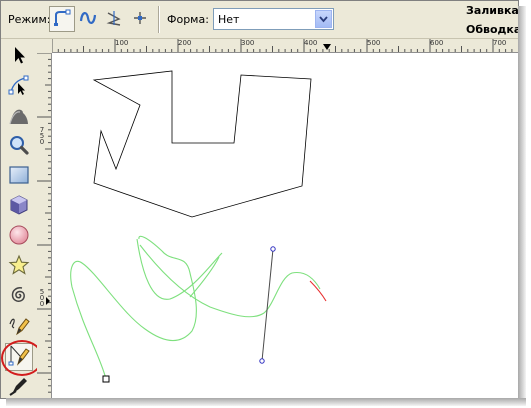 The height and width of the screenshot is (408, 531). I want to click on paraxial-mode-icon, so click(140, 19).